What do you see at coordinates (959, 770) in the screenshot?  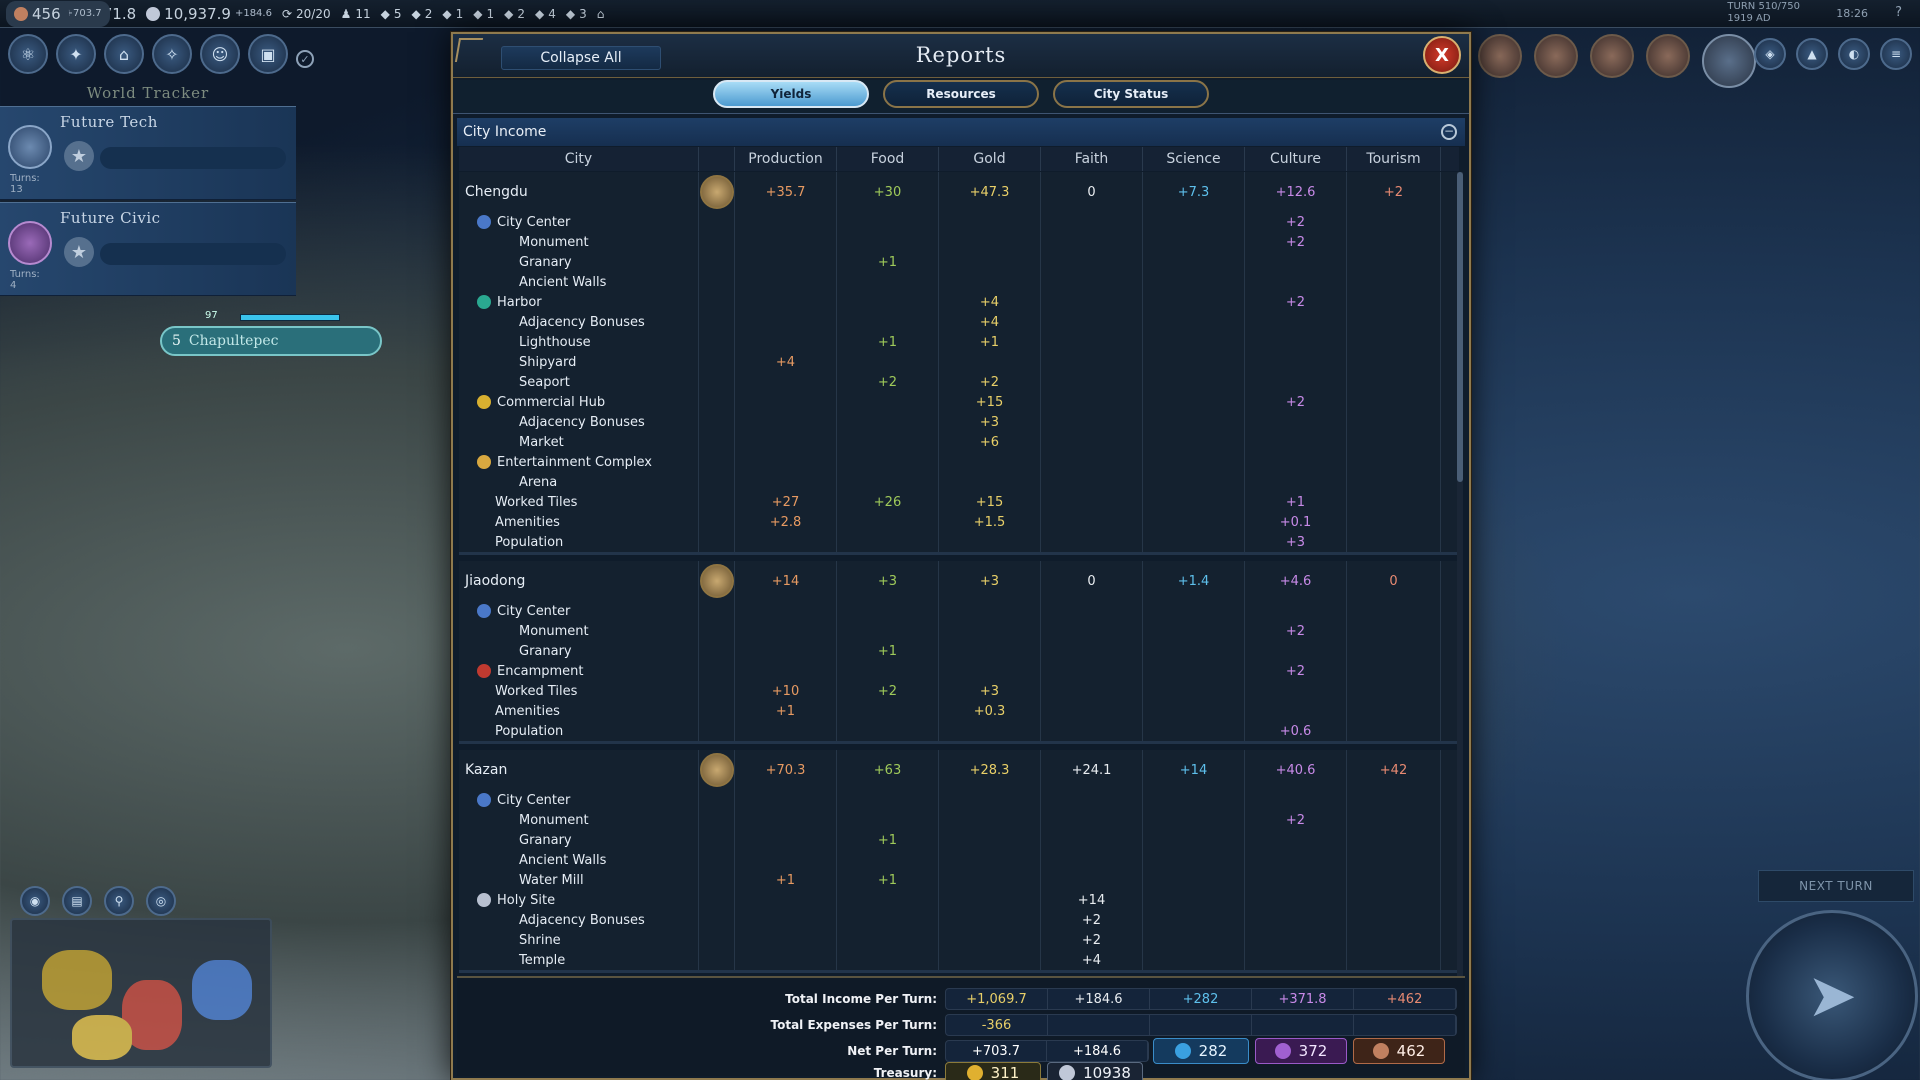 I see `city-row: Kazan +70.3 +63 +28.3 +24.1 +14 +40.6 +42` at bounding box center [959, 770].